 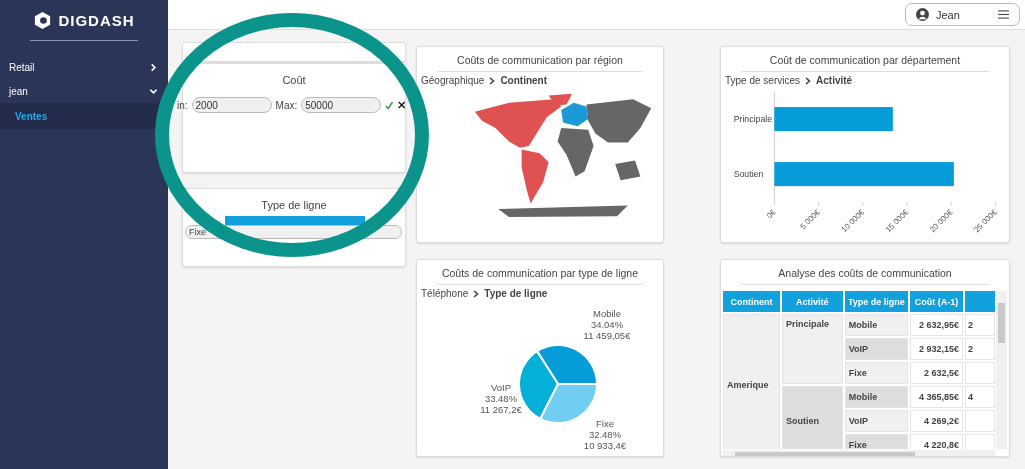 I want to click on min-input: 2000, so click(x=231, y=105).